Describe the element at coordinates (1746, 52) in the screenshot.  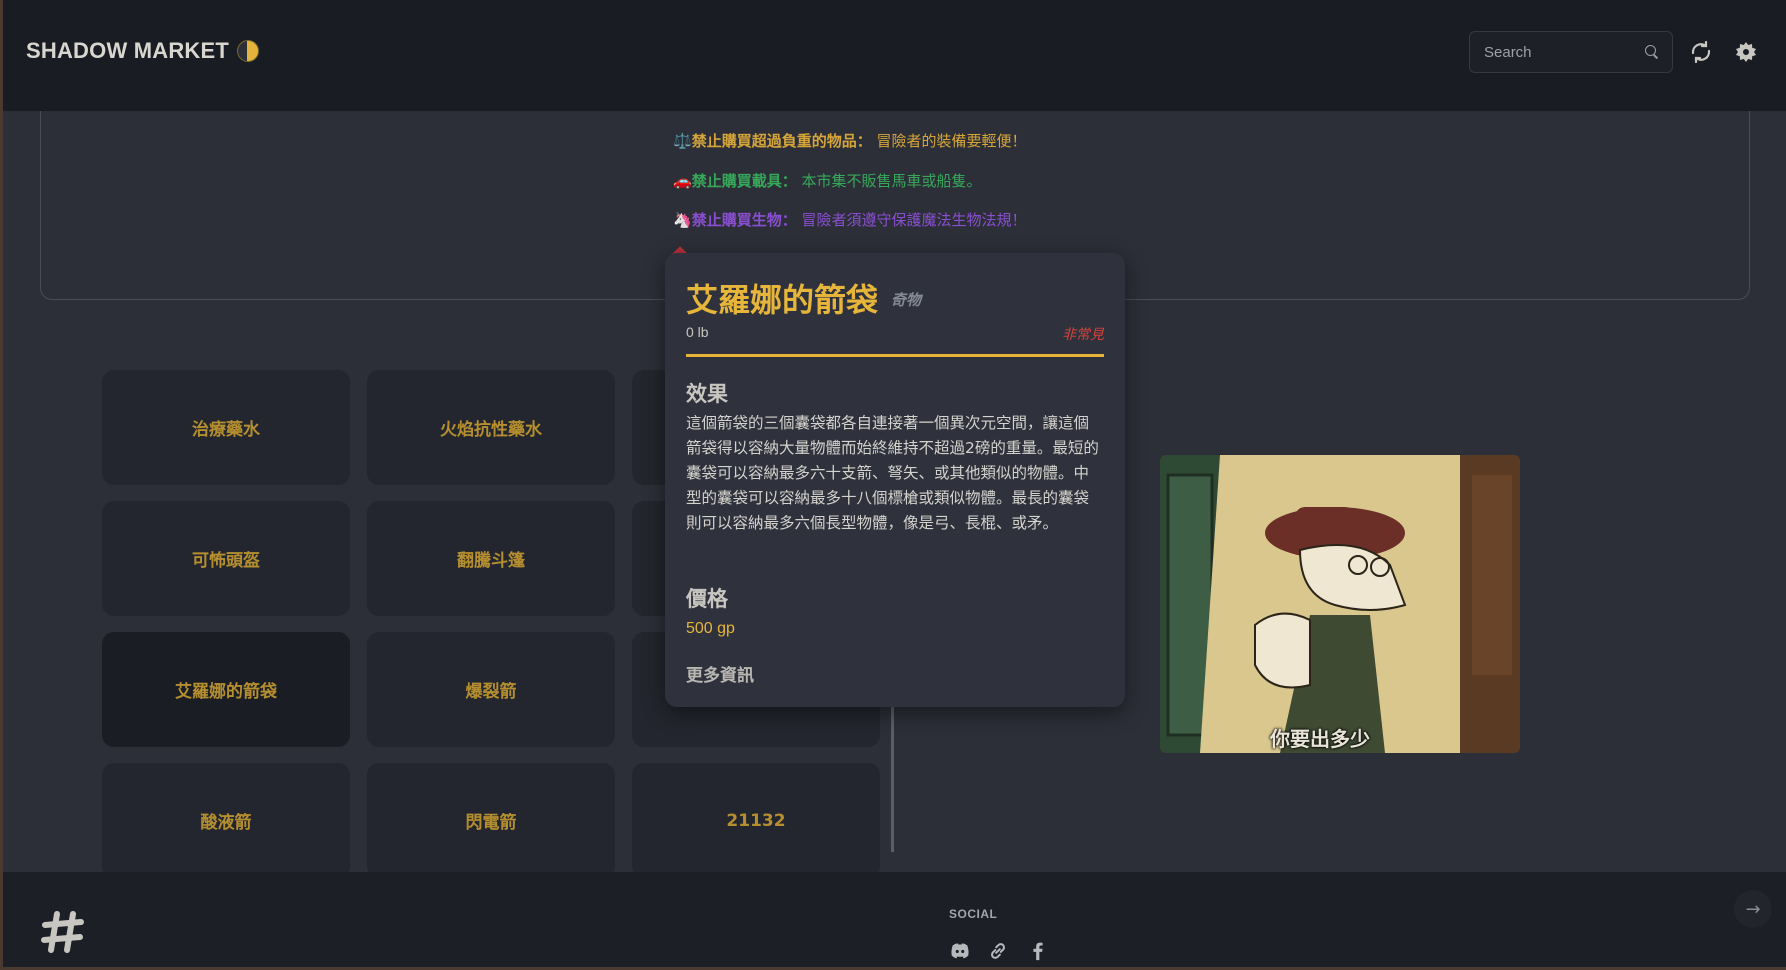
I see `settings-icon` at that location.